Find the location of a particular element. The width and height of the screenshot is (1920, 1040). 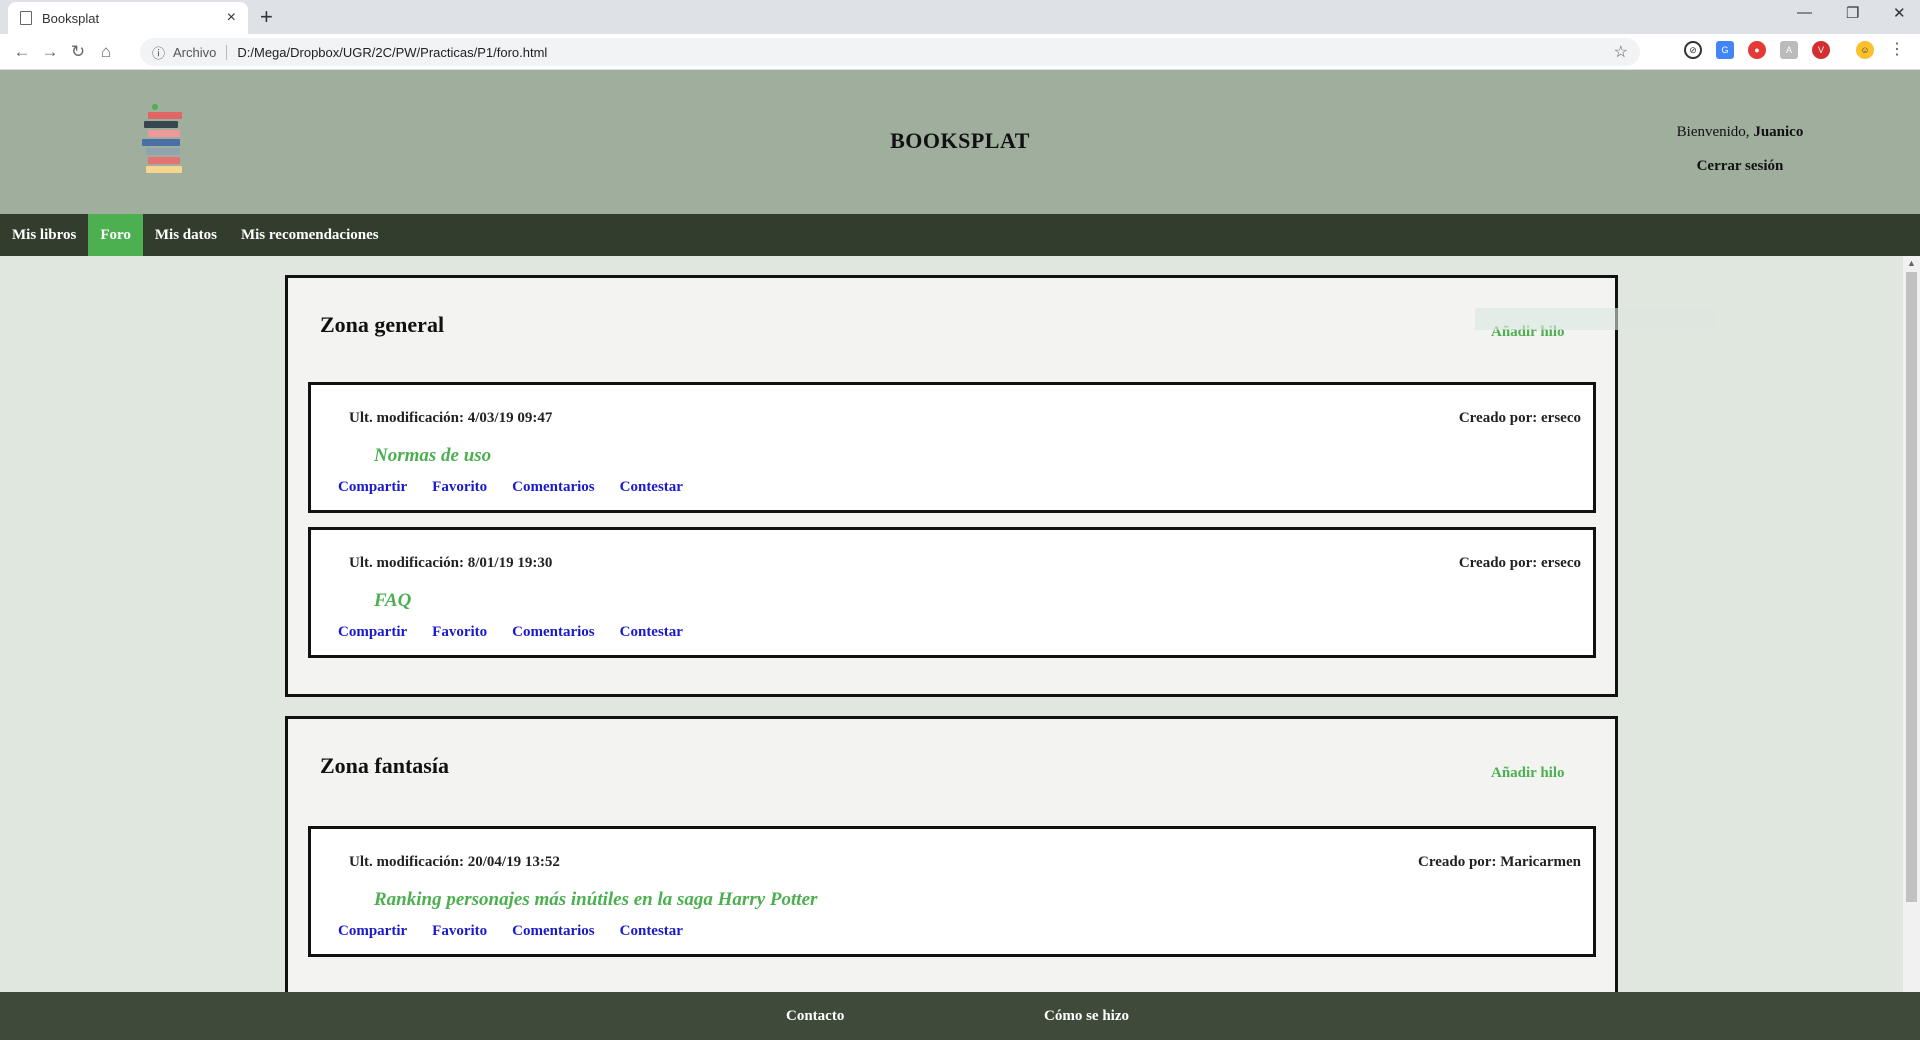

close-window-icon: ✕ is located at coordinates (1899, 13).